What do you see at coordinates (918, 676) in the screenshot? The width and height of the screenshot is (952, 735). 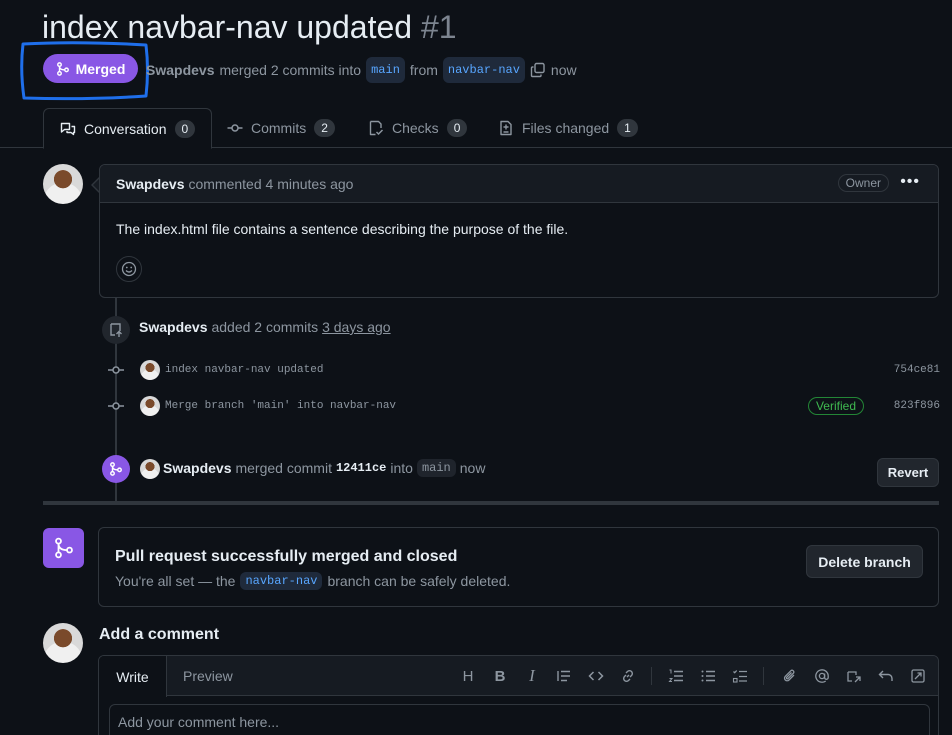 I see `fullscreen-icon` at bounding box center [918, 676].